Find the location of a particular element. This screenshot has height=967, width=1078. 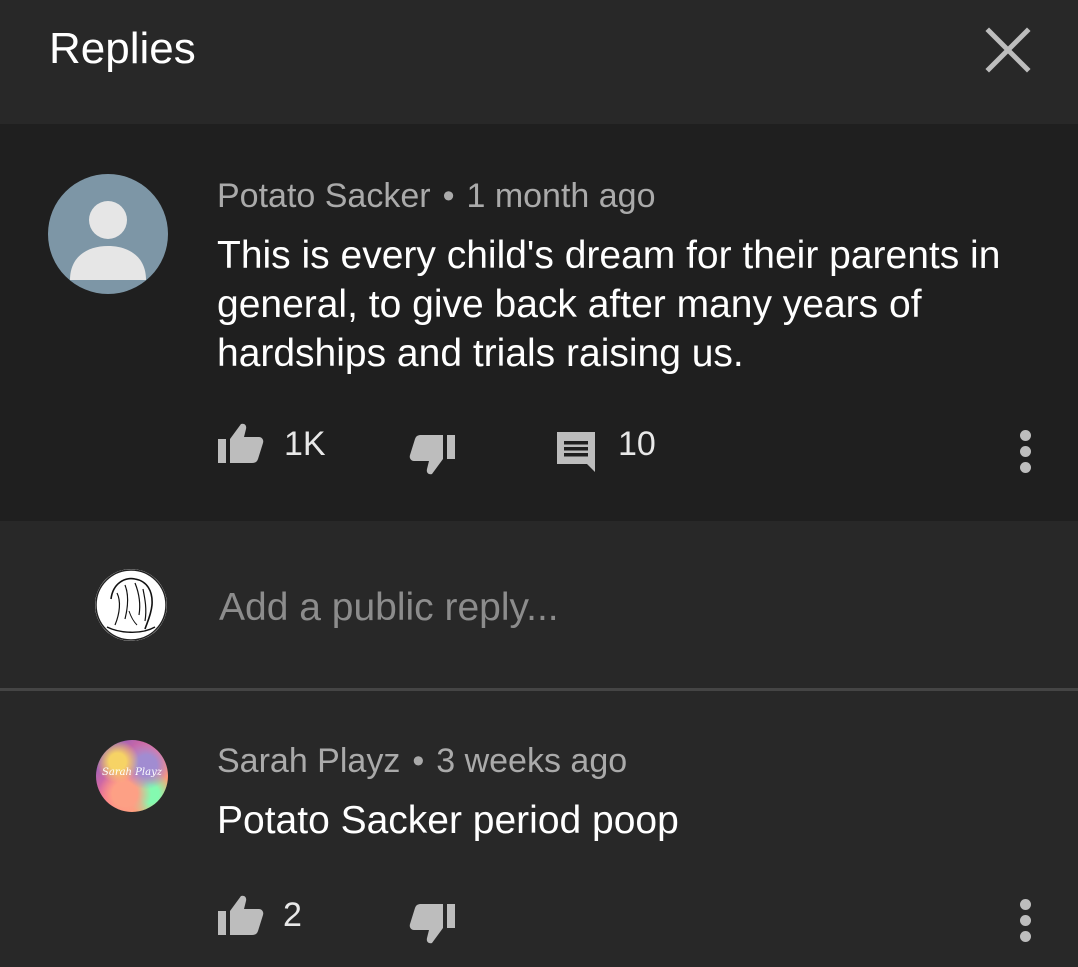

comment-author: Potato Sacker is located at coordinates (324, 196).